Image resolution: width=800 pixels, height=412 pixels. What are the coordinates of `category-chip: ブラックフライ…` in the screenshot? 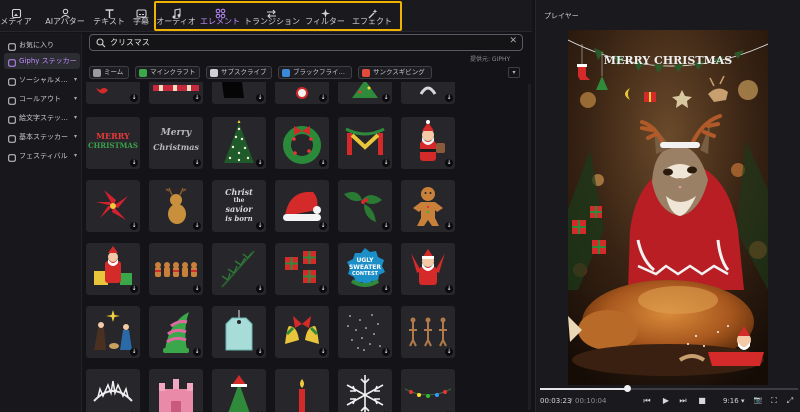 It's located at (315, 72).